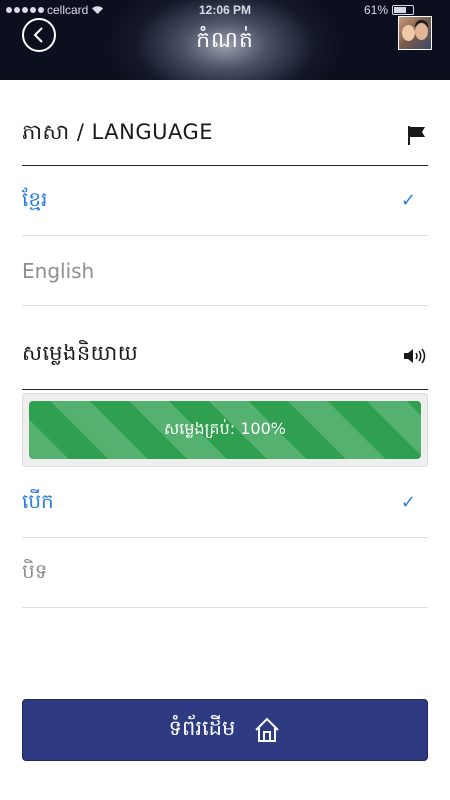  I want to click on header-bar: cellcard 12:06 PM 61% កំណត់, so click(225, 40).